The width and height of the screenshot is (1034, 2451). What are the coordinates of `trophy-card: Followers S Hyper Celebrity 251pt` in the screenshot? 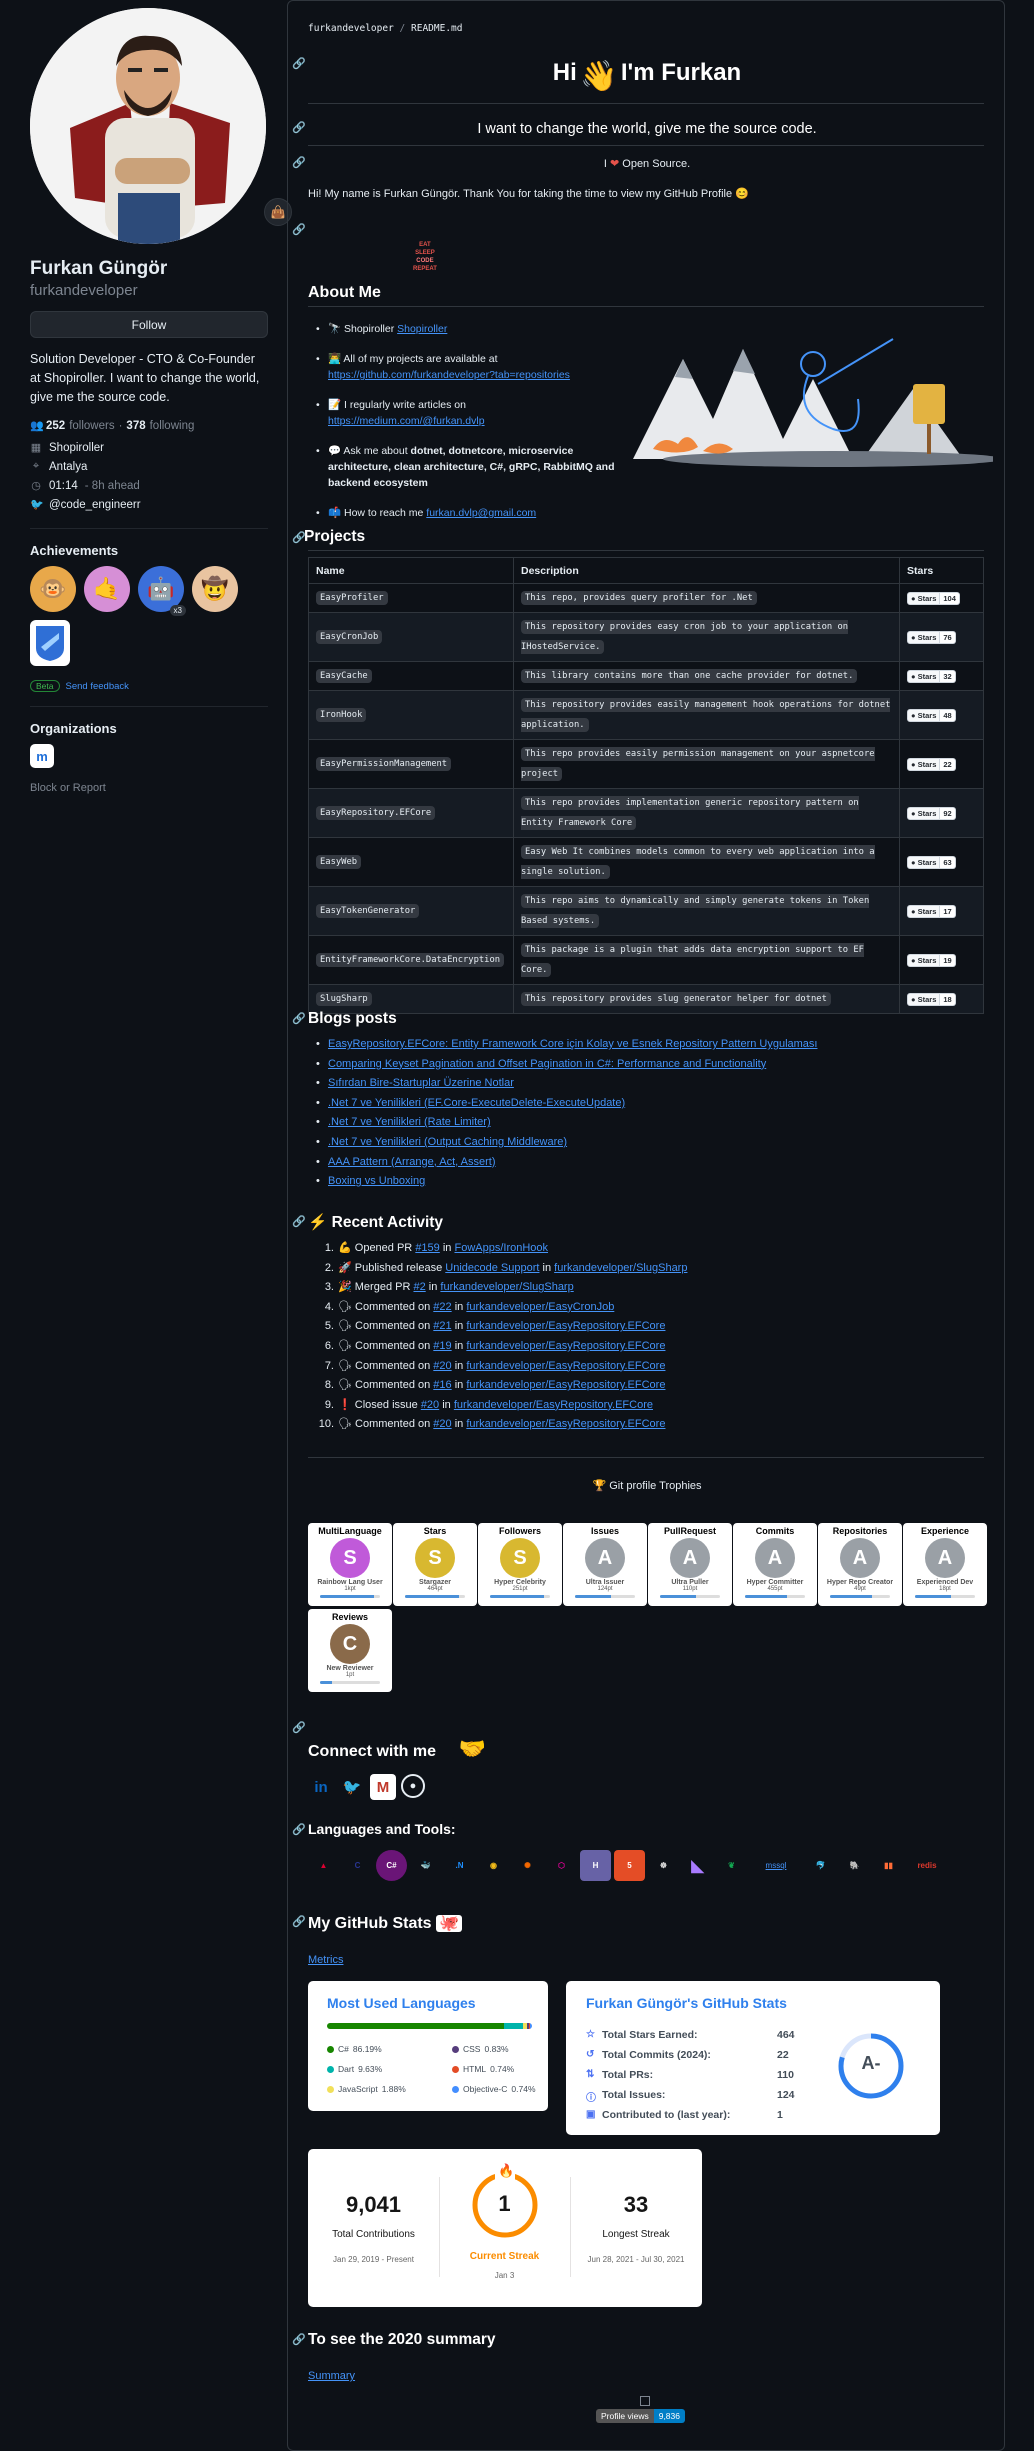 It's located at (520, 1564).